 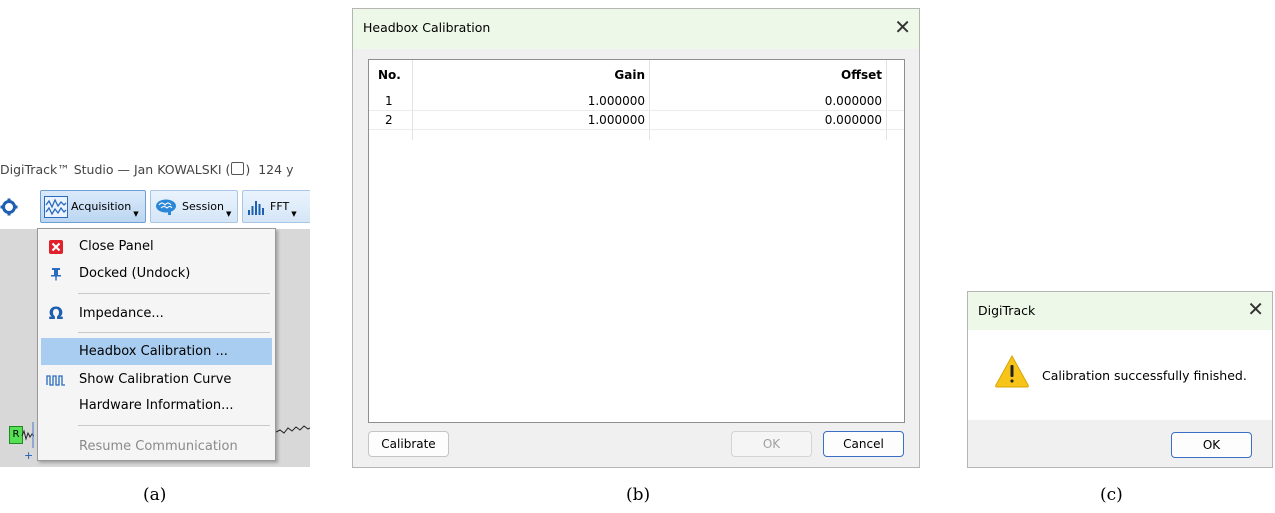 What do you see at coordinates (276, 169) in the screenshot?
I see `app-title-suffix: 124 y` at bounding box center [276, 169].